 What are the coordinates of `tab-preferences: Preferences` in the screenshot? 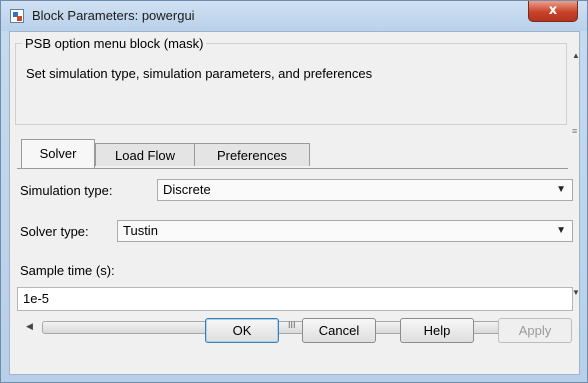 It's located at (252, 154).